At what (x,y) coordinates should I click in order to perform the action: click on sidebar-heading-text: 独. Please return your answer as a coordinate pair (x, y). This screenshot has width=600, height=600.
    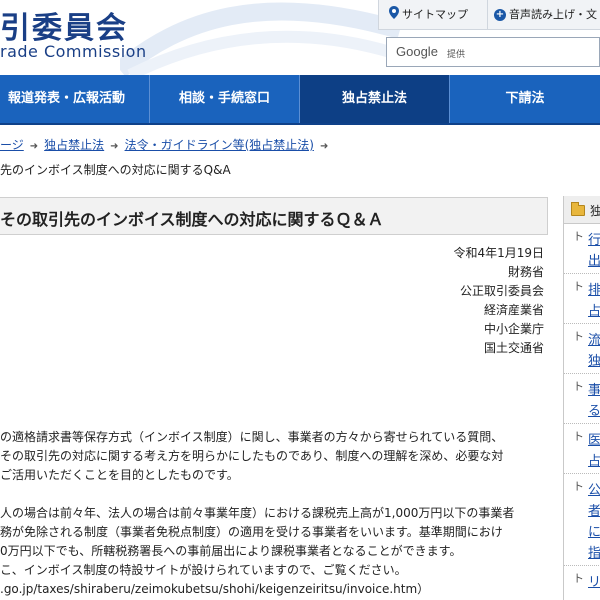
    Looking at the image, I should click on (595, 211).